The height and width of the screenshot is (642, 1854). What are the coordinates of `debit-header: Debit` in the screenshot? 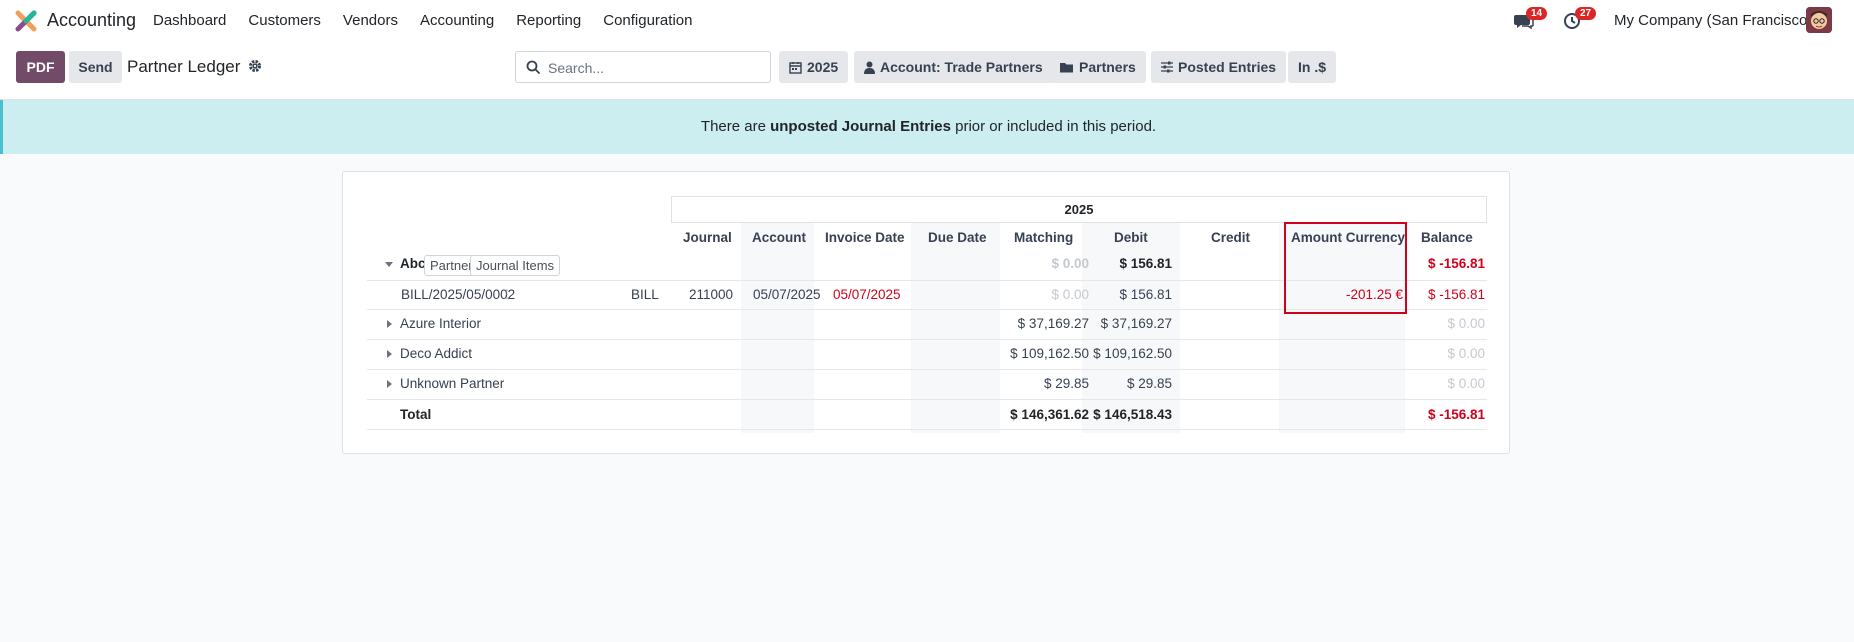 It's located at (1131, 237).